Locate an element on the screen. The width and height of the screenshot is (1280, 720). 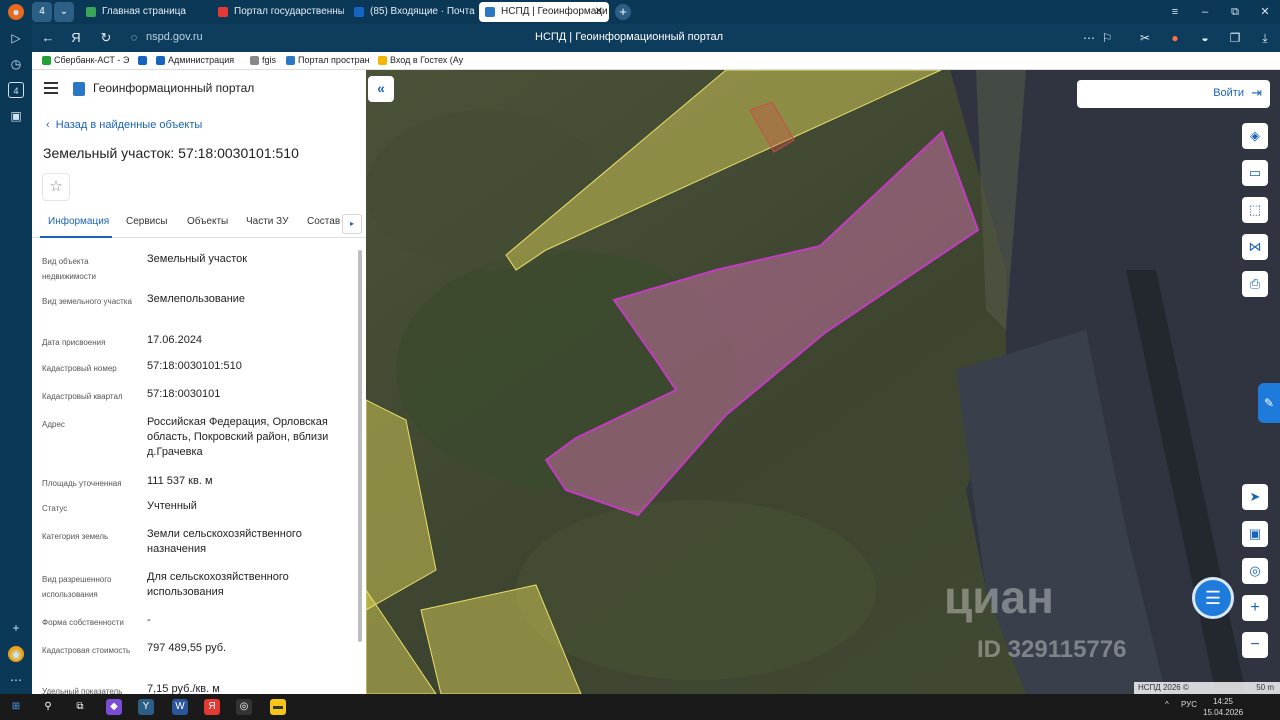
windows-start-icon: ⊞ is located at coordinates (16, 707).